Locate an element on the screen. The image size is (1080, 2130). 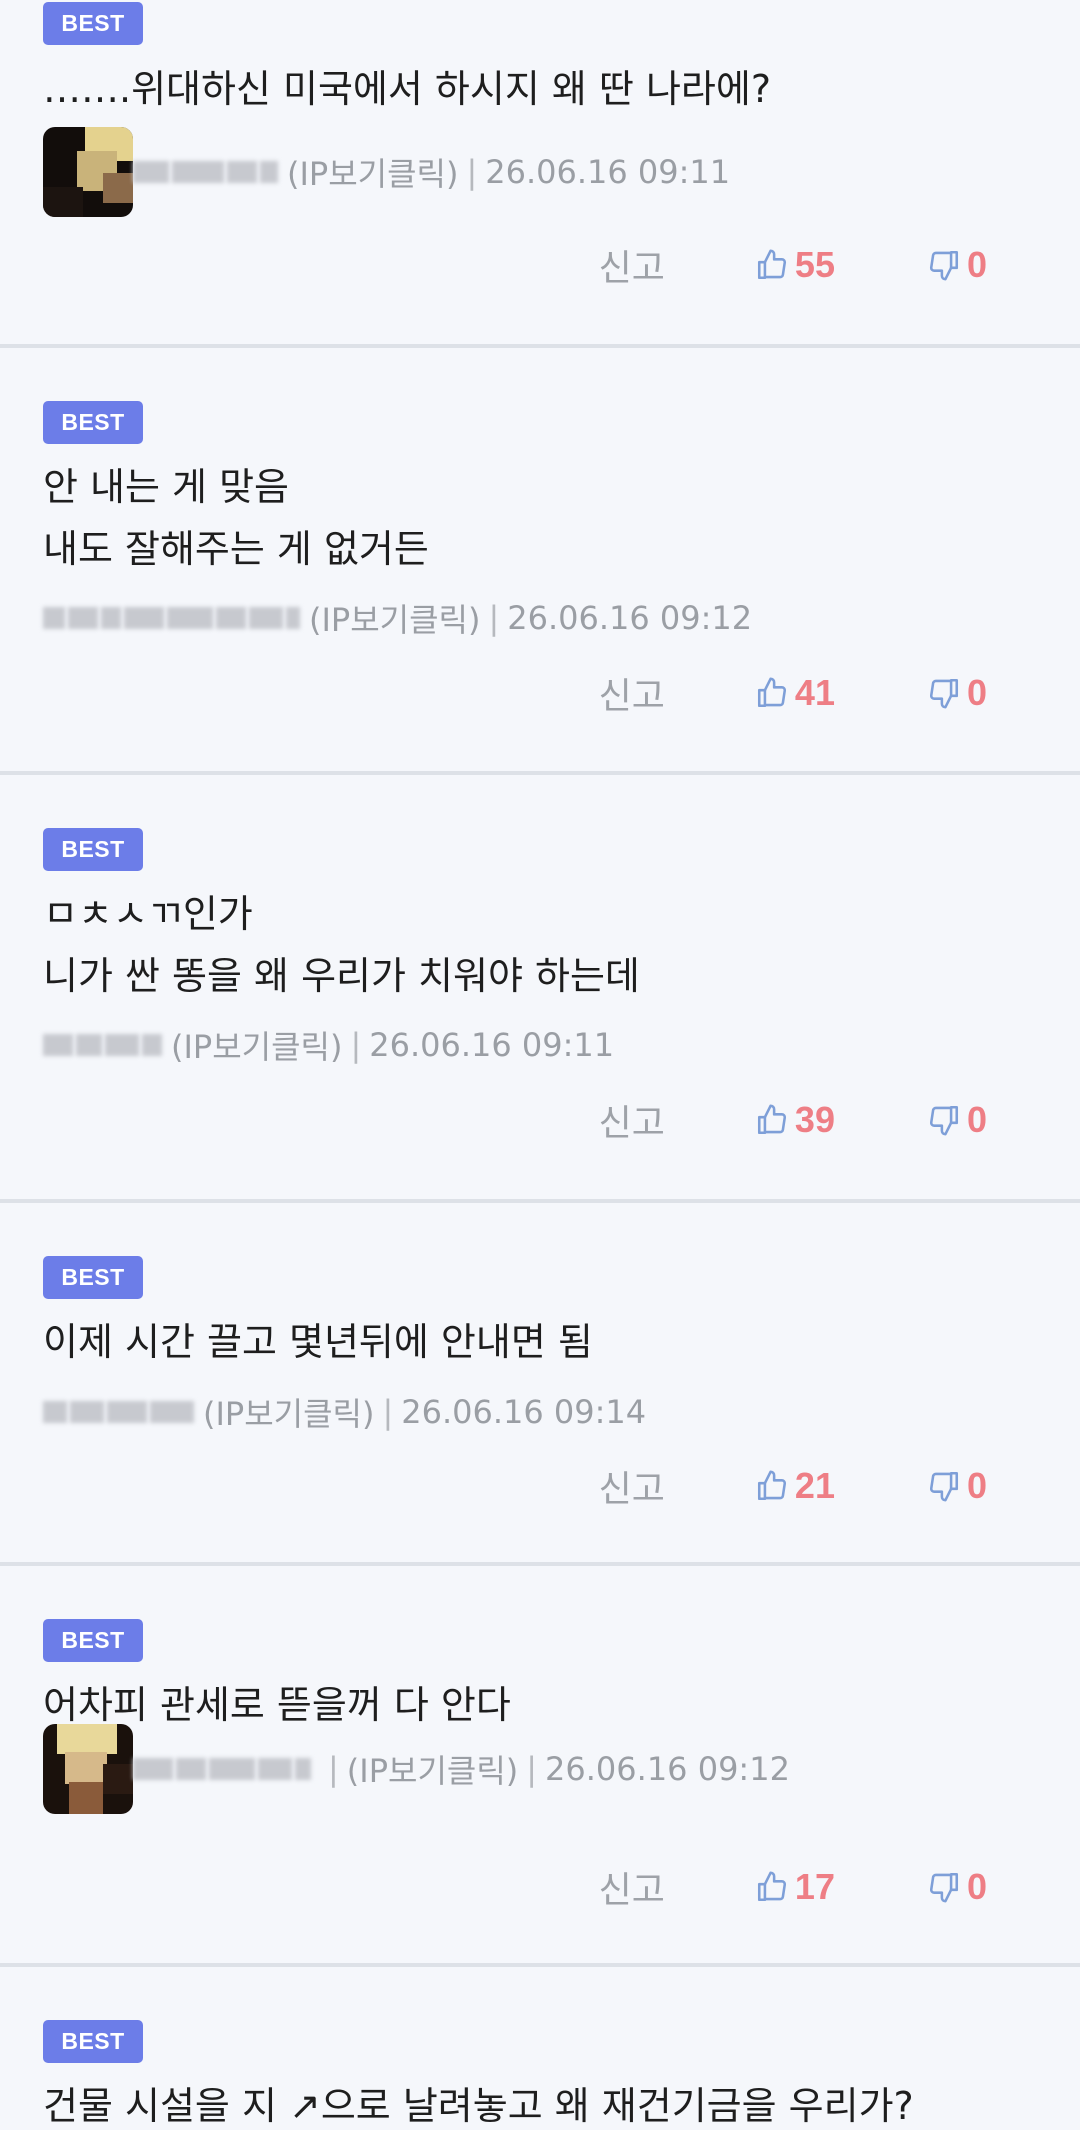
like-button: 17 is located at coordinates (795, 1887).